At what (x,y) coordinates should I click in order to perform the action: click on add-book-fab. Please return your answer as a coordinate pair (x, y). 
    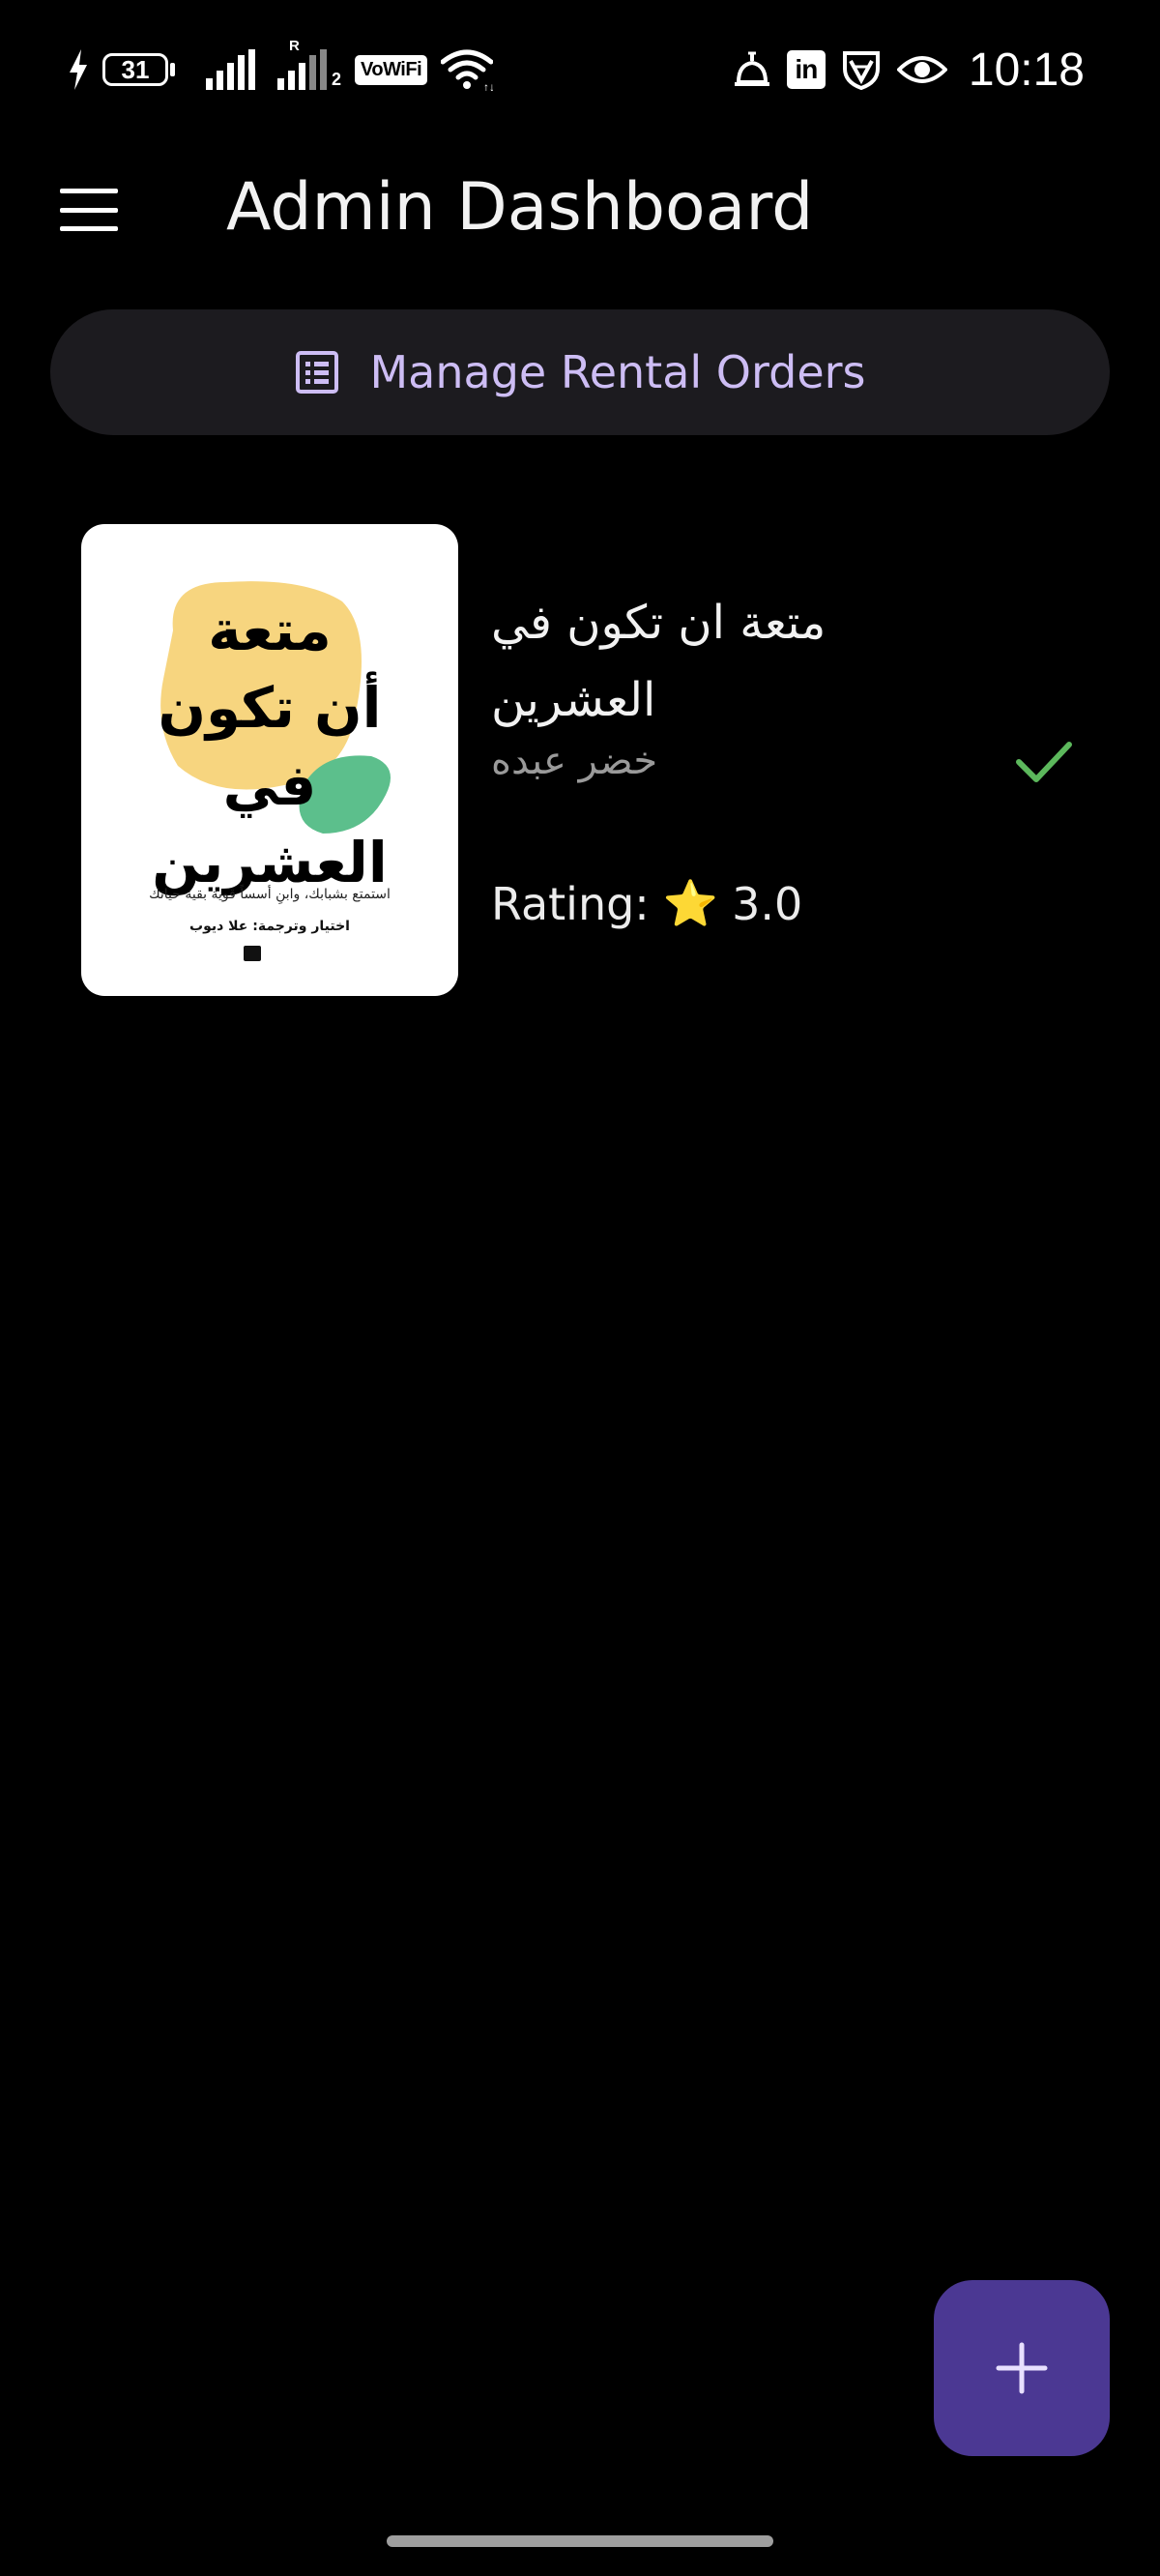
    Looking at the image, I should click on (1022, 2368).